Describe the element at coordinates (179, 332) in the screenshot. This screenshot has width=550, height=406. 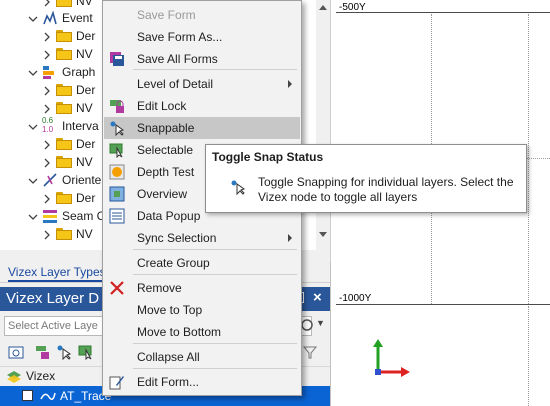
I see `menu-item-label: Move to Bottom` at that location.